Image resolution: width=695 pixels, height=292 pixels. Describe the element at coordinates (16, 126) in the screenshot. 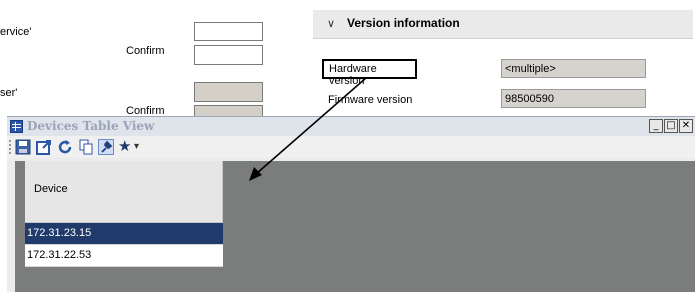

I see `table-icon` at that location.